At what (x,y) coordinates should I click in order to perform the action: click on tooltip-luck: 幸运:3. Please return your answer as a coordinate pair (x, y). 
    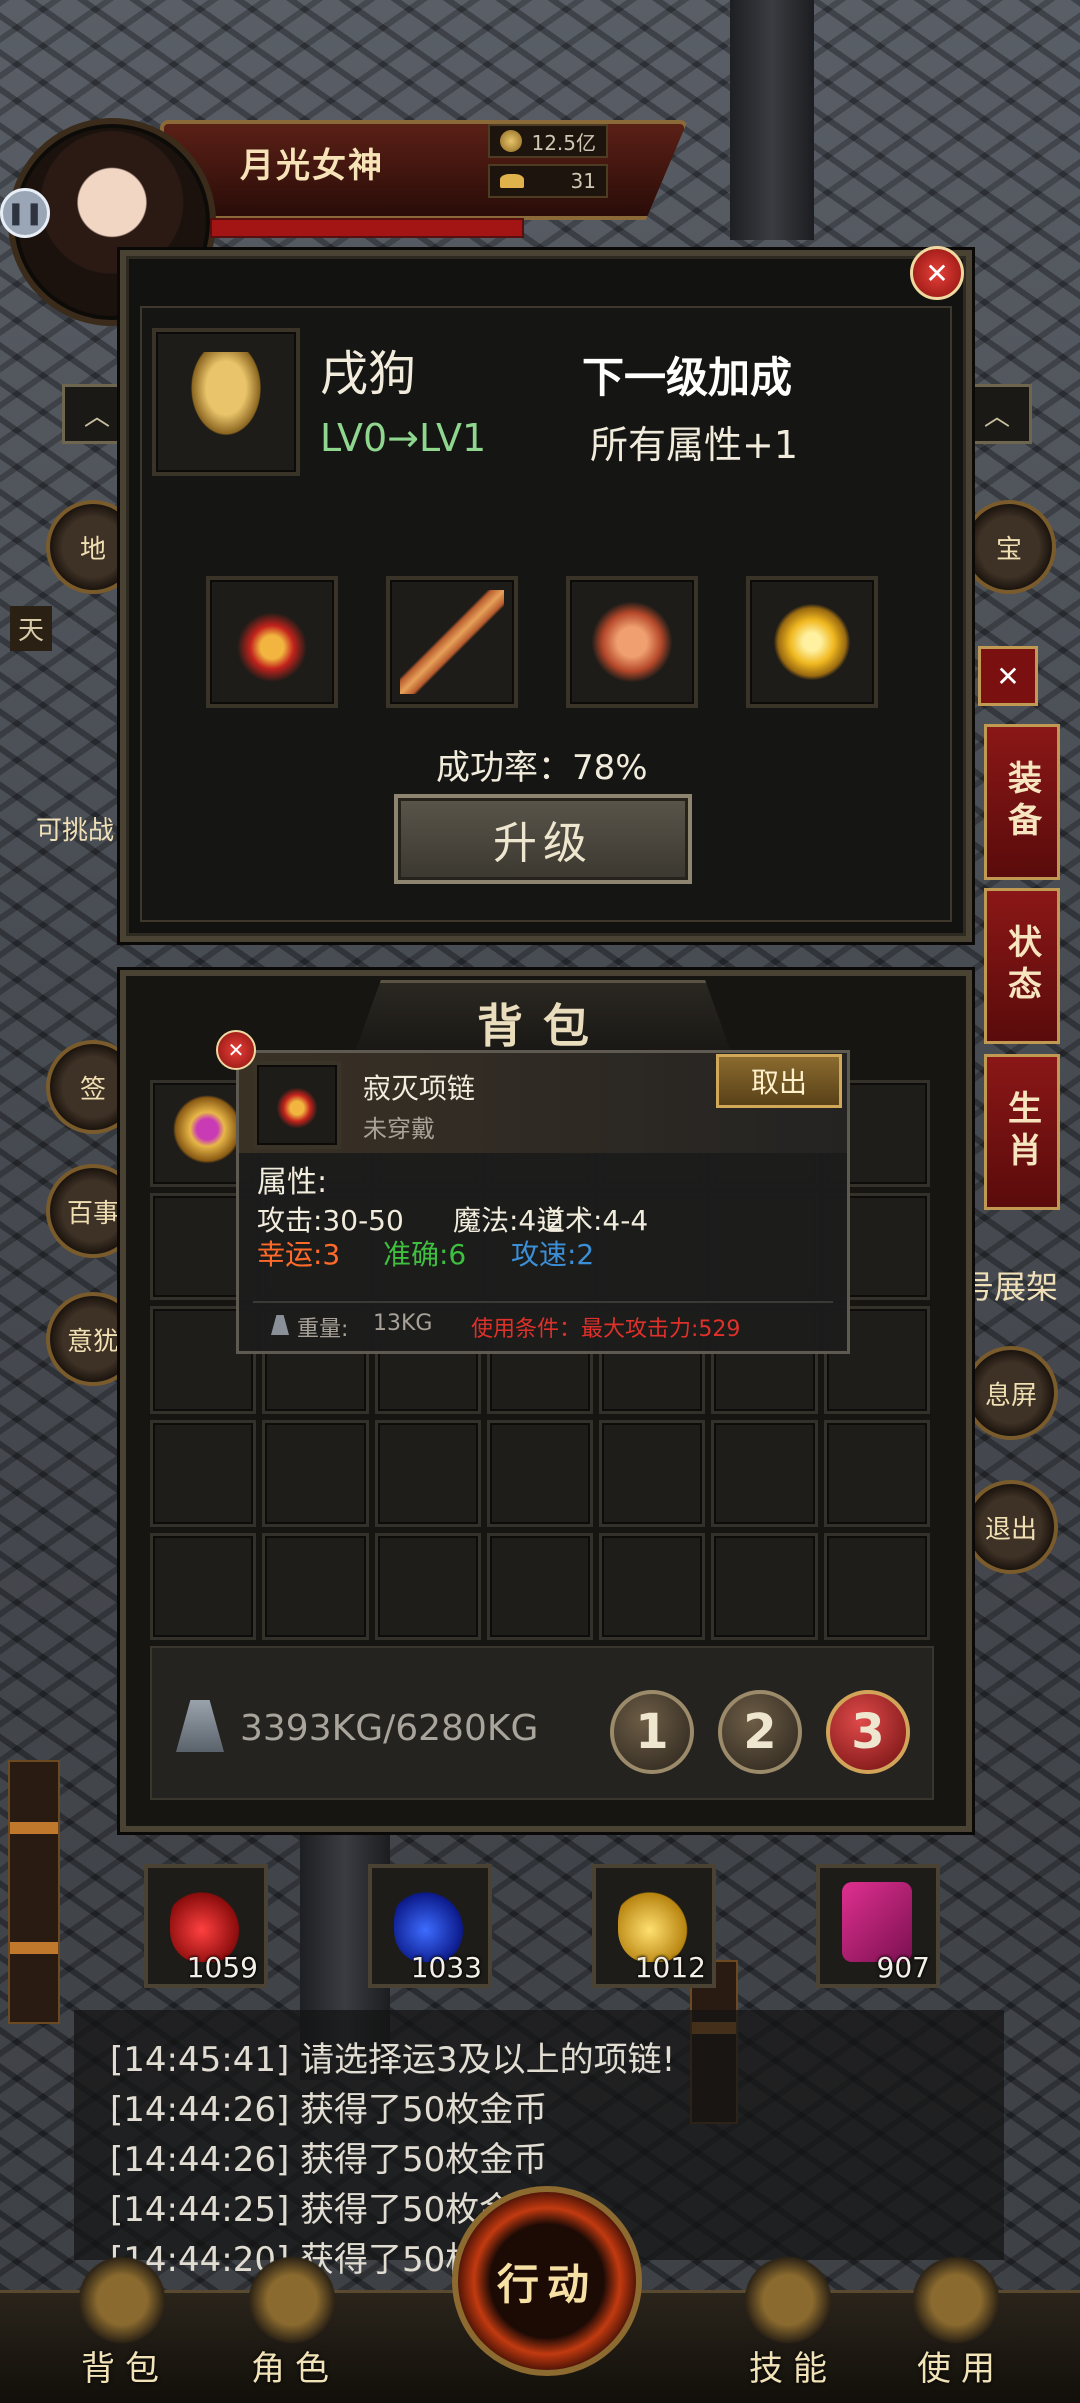
    Looking at the image, I should click on (299, 1254).